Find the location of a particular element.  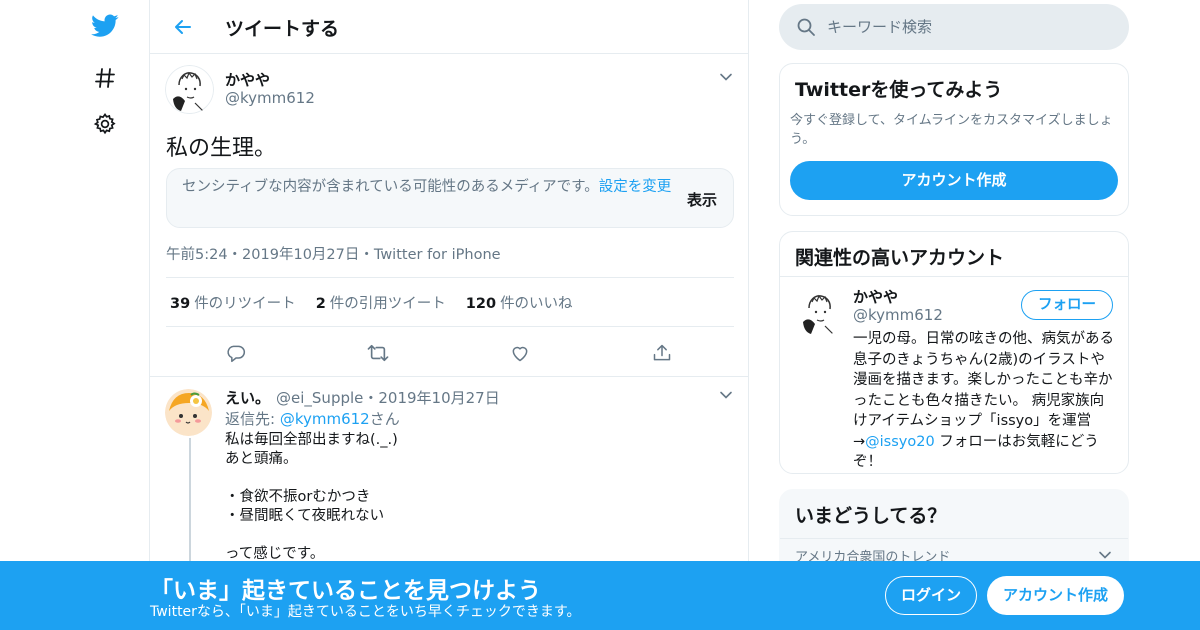

related-card-title: 関連性の高いアカウント is located at coordinates (900, 258).